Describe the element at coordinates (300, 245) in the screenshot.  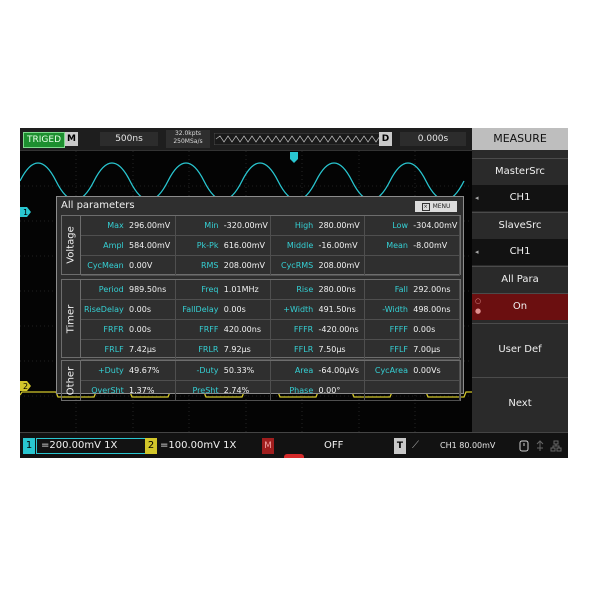
I see `param-name: Middle` at that location.